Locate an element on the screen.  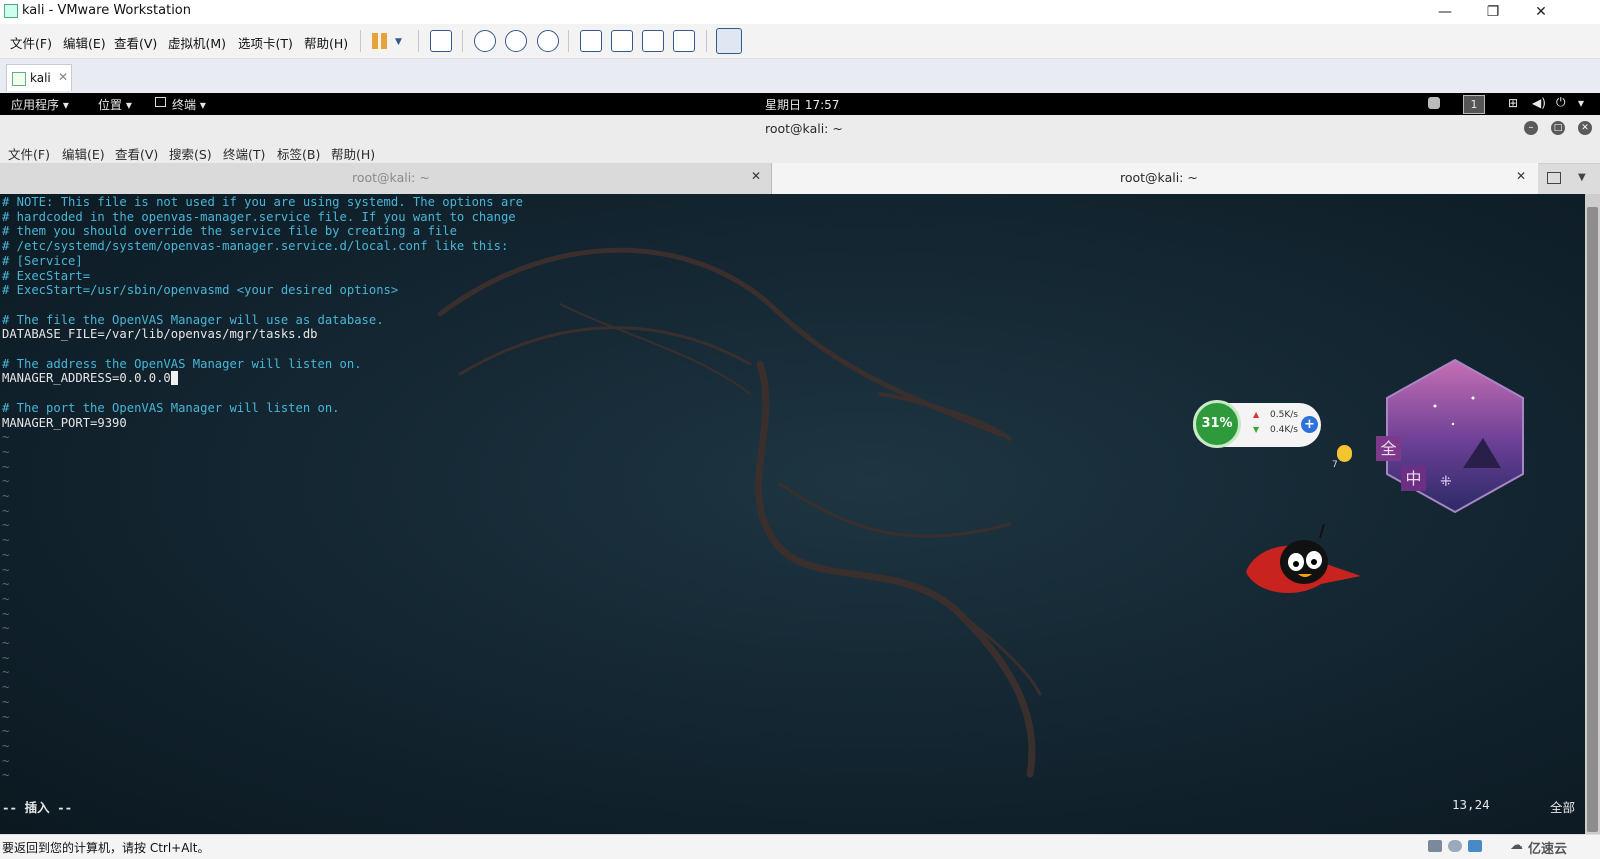
maximize-icon: □ is located at coordinates (1558, 128).